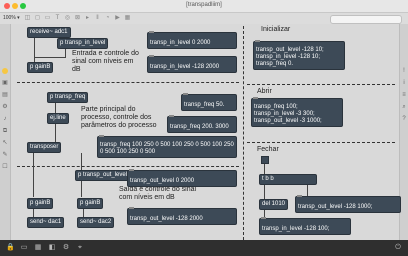 This screenshot has width=408, height=256. Describe the element at coordinates (37, 18) in the screenshot. I see `new-object-icon: ◻` at that location.